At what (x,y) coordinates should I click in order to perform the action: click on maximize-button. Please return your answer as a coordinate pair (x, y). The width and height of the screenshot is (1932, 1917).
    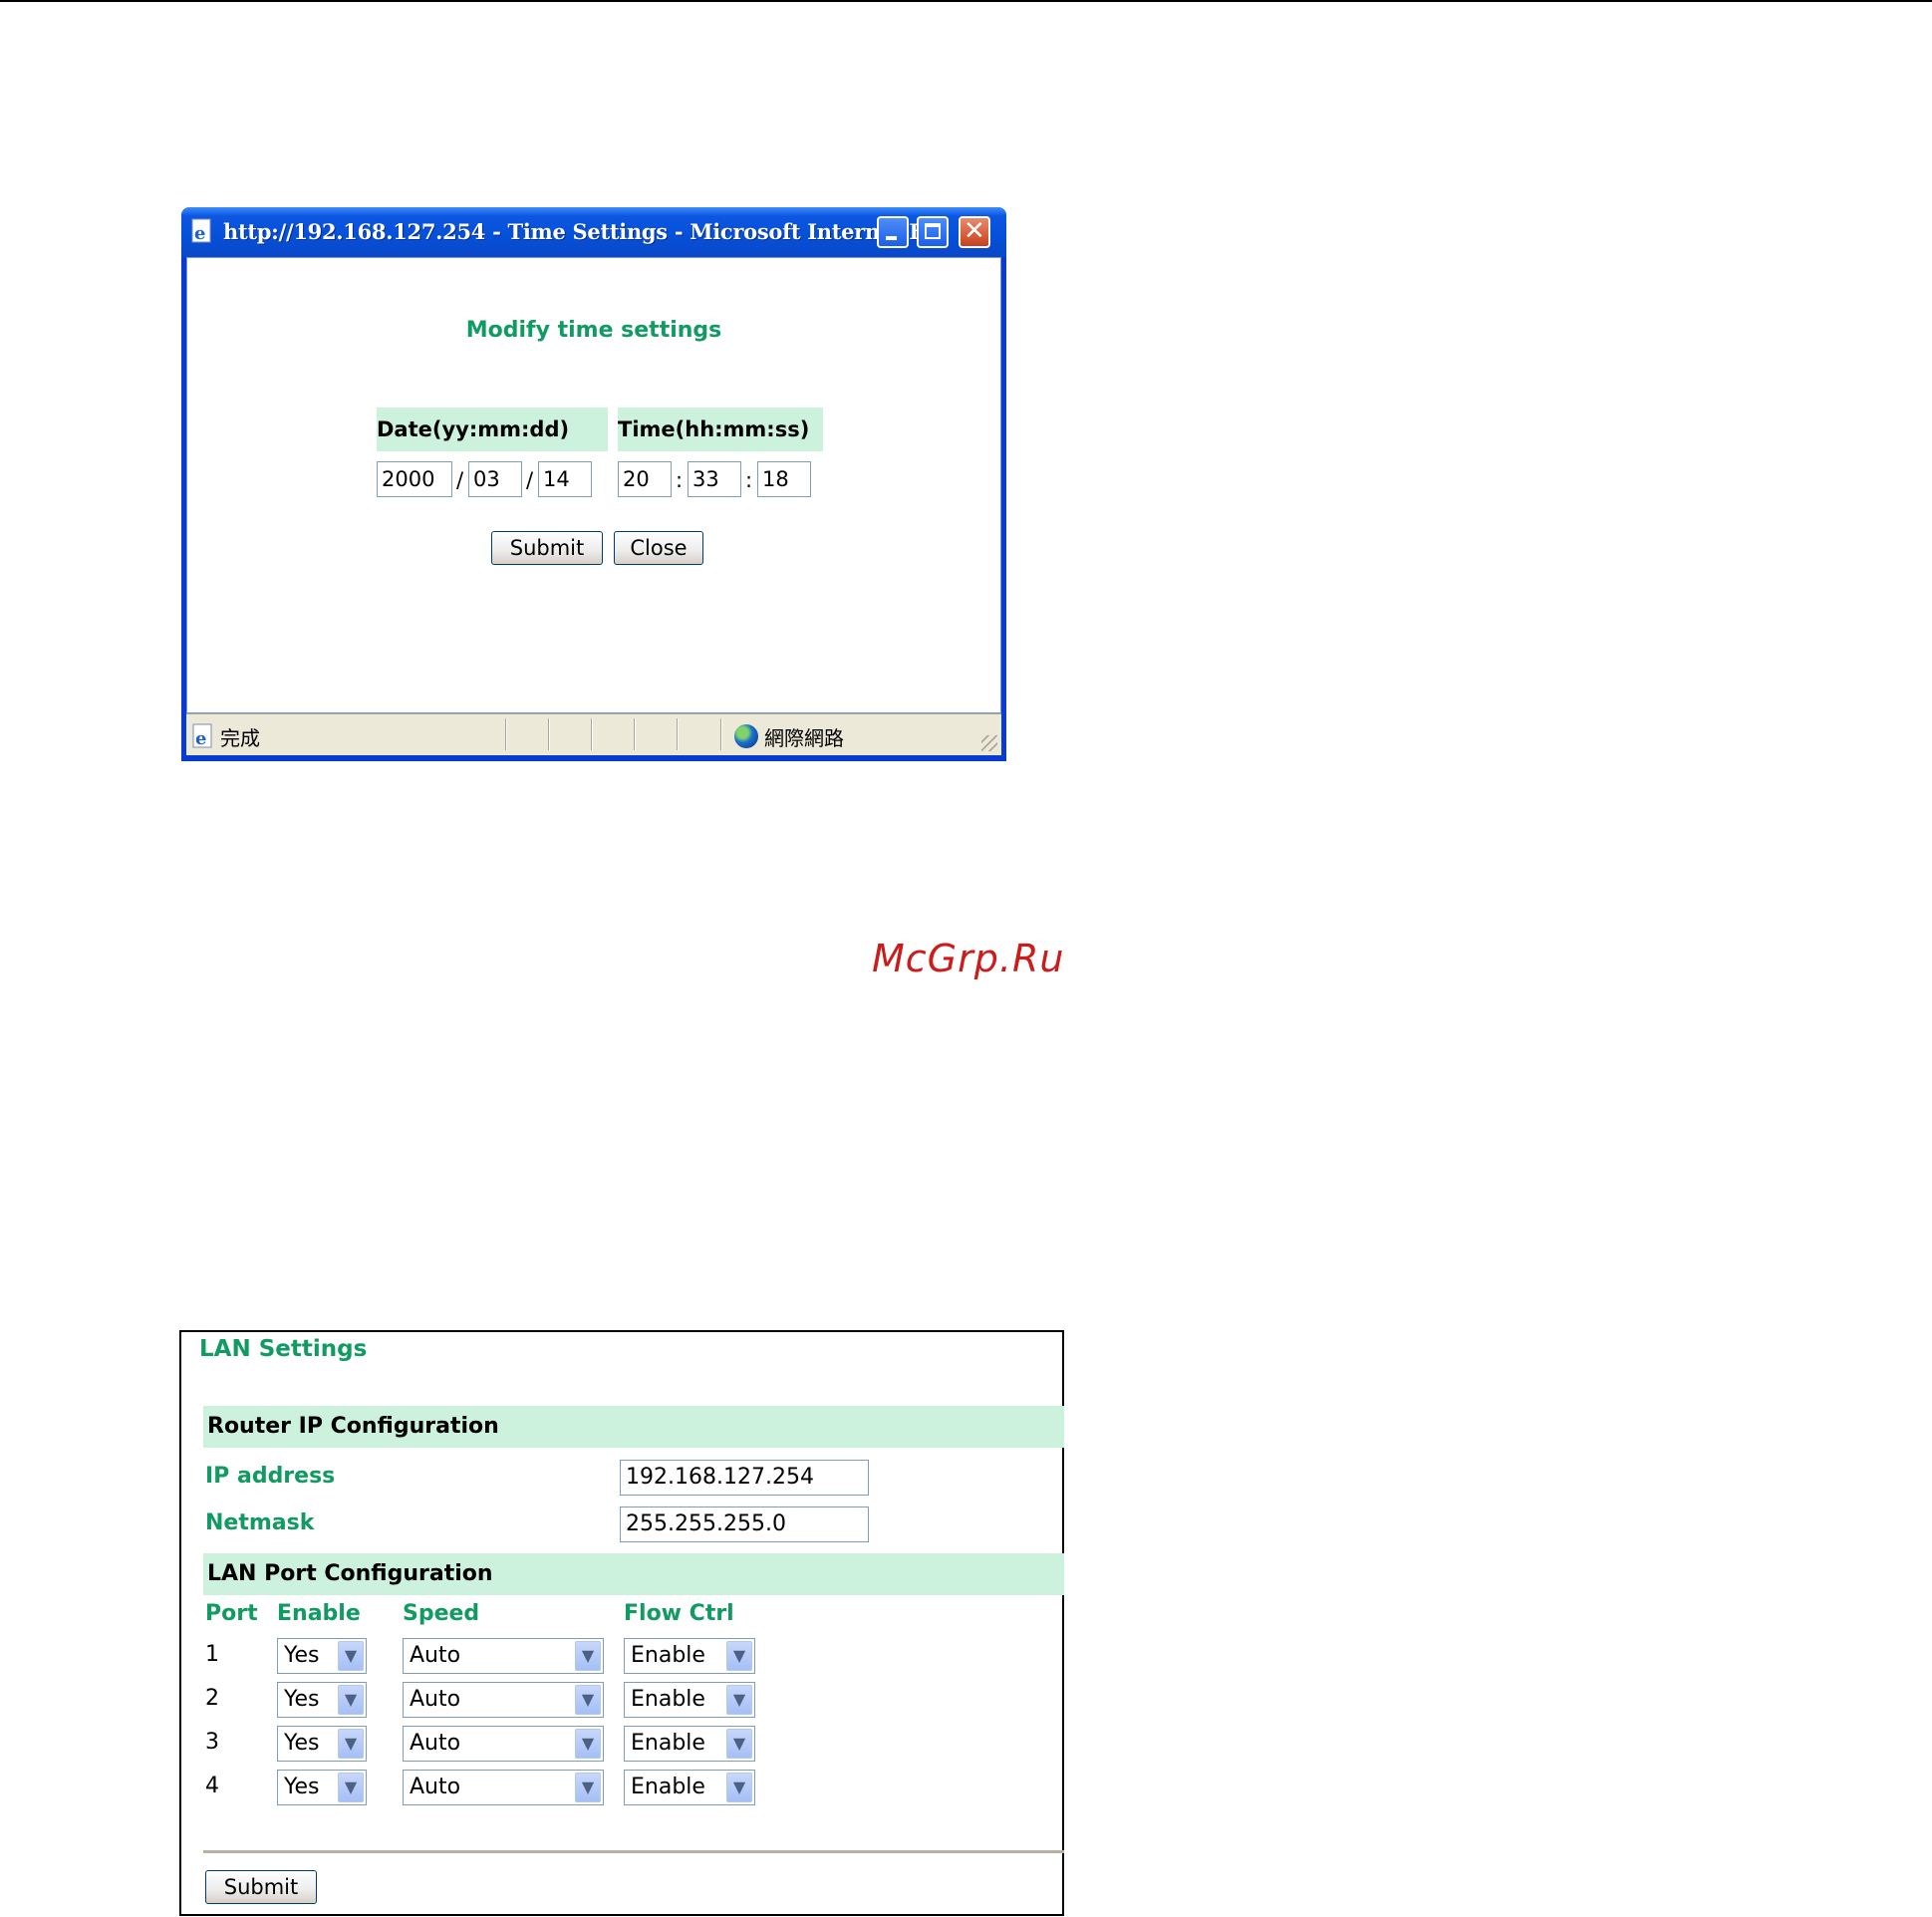
    Looking at the image, I should click on (933, 232).